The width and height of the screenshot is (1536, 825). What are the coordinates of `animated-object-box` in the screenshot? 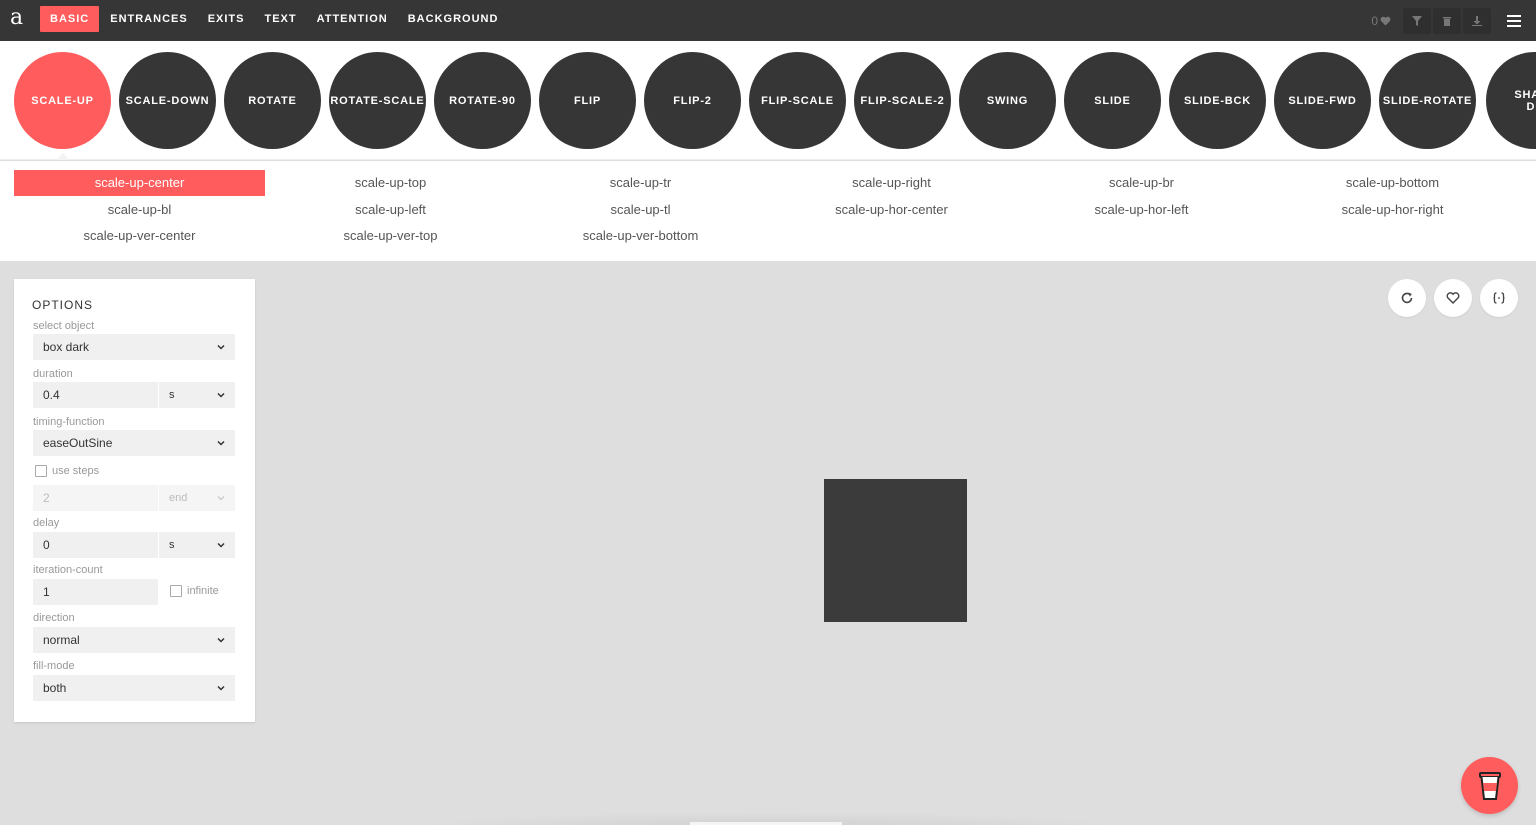 It's located at (895, 550).